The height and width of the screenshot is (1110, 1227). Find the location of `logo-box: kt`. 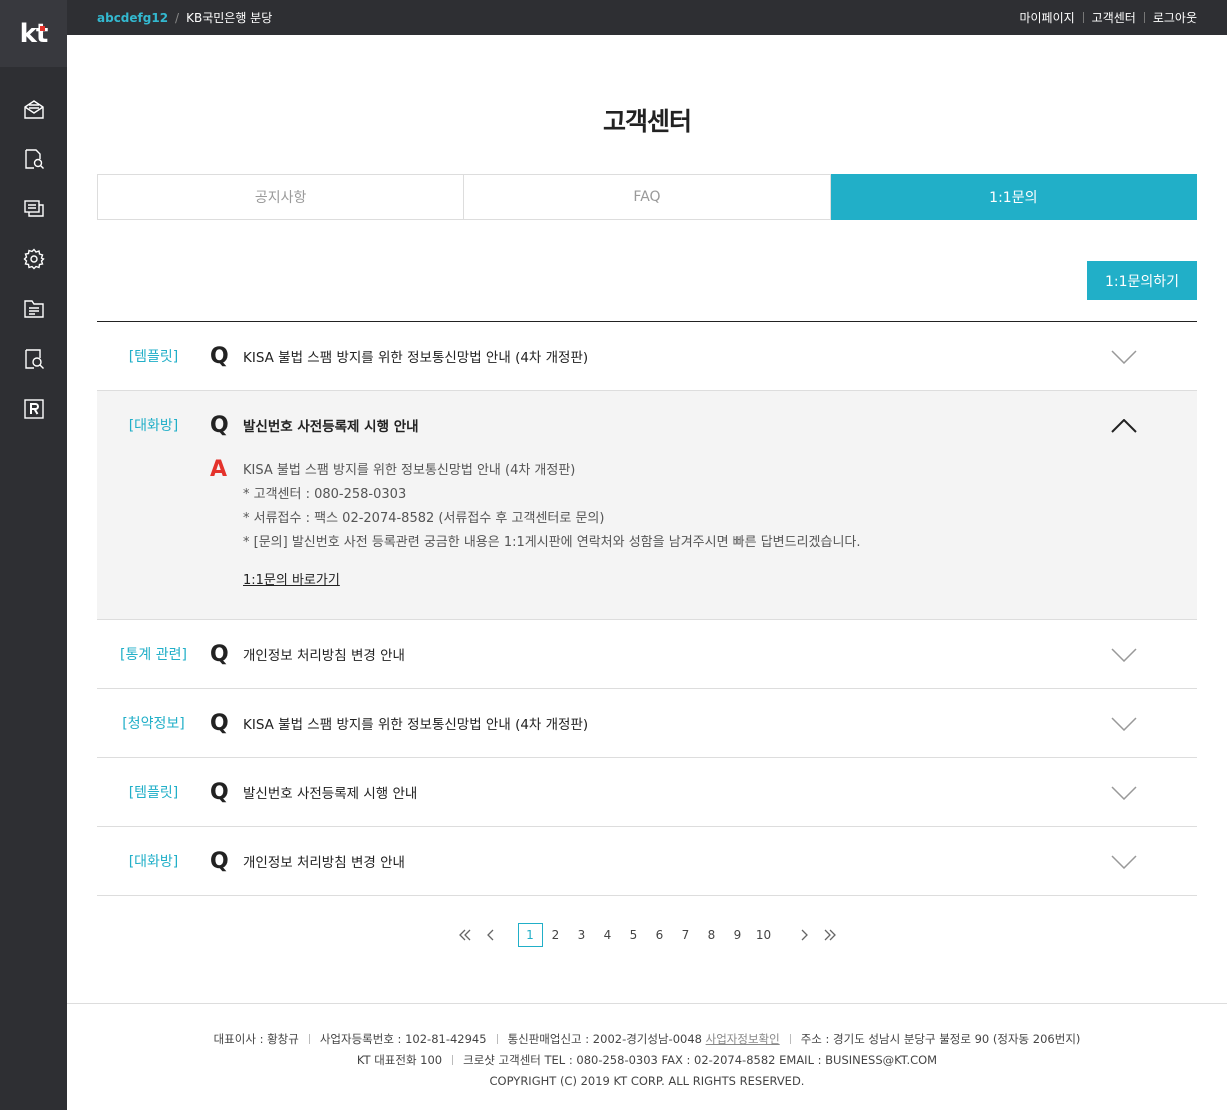

logo-box: kt is located at coordinates (33, 33).